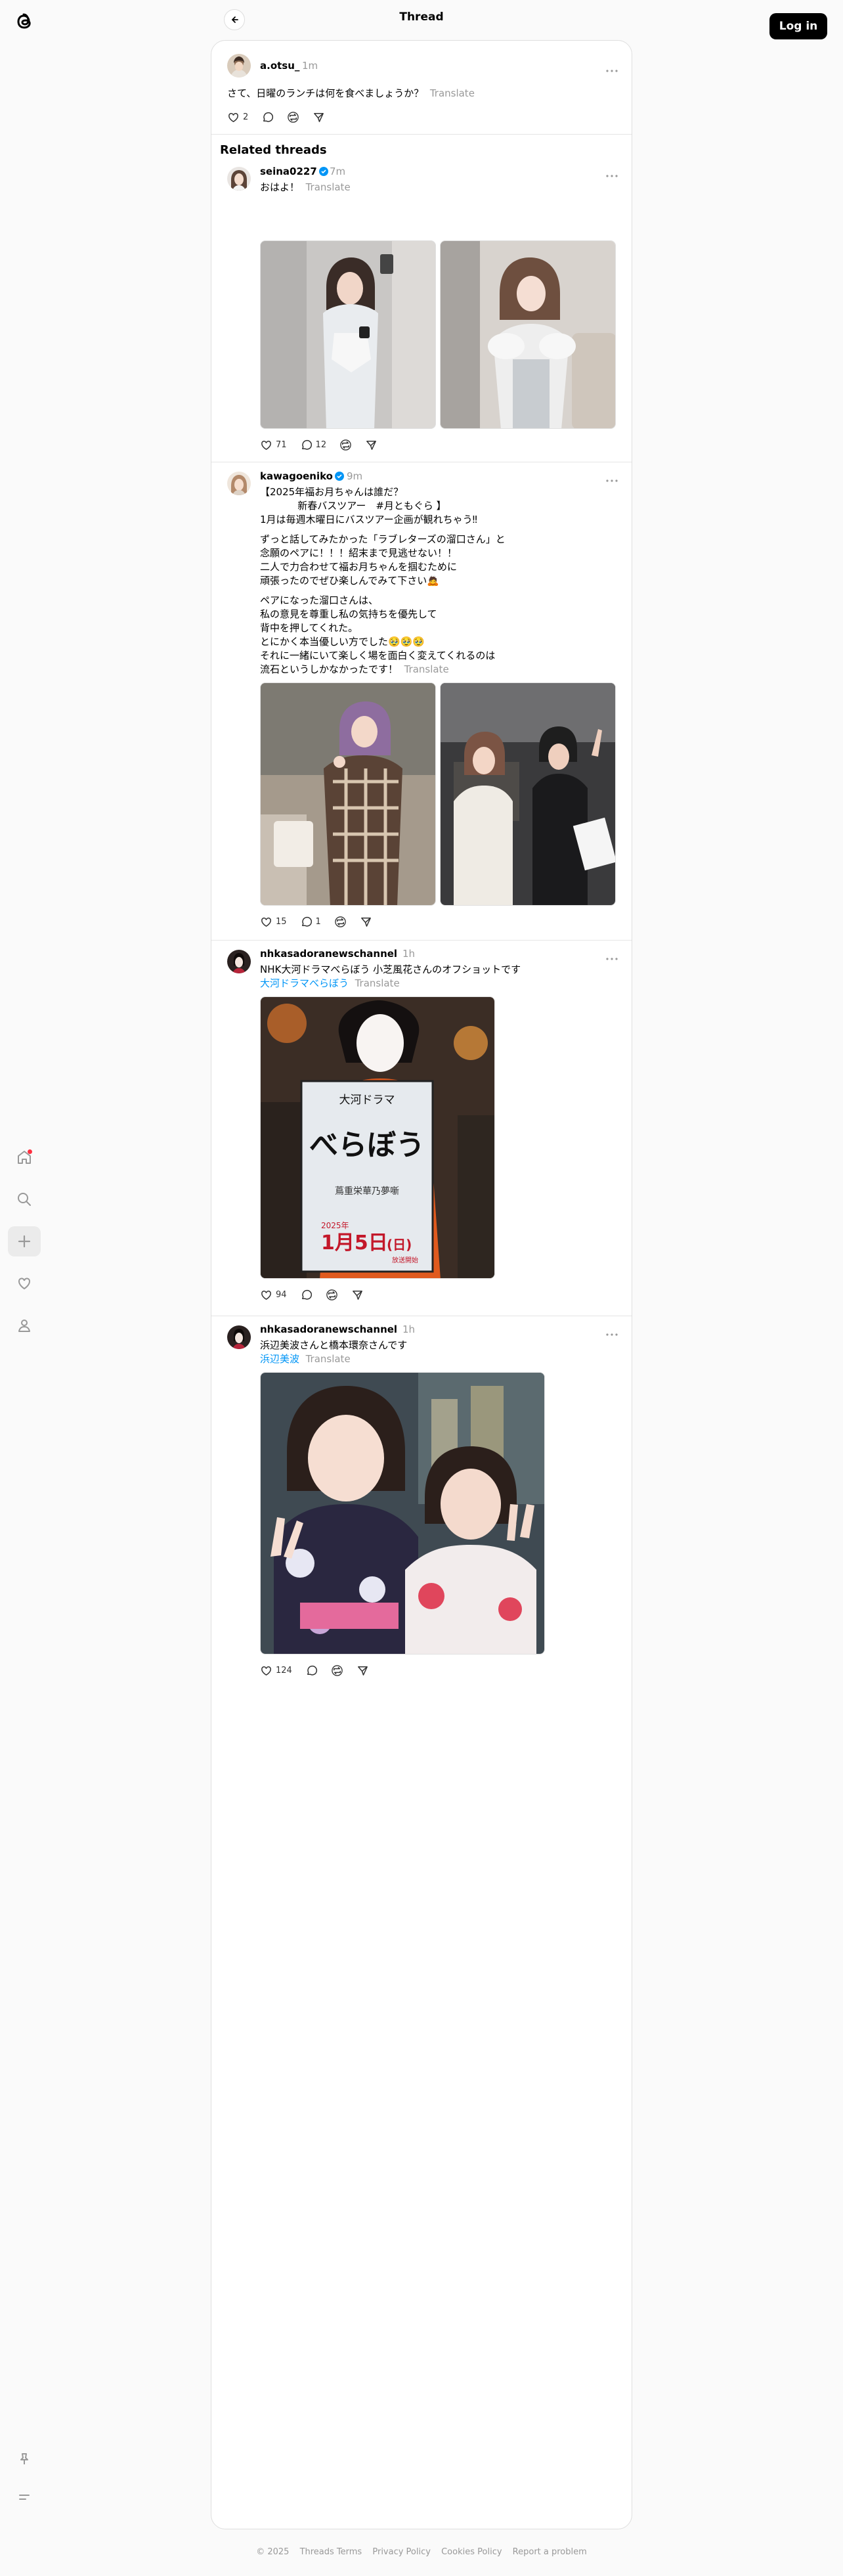 This screenshot has height=2576, width=843. What do you see at coordinates (318, 1294) in the screenshot?
I see `post-actions: 94` at bounding box center [318, 1294].